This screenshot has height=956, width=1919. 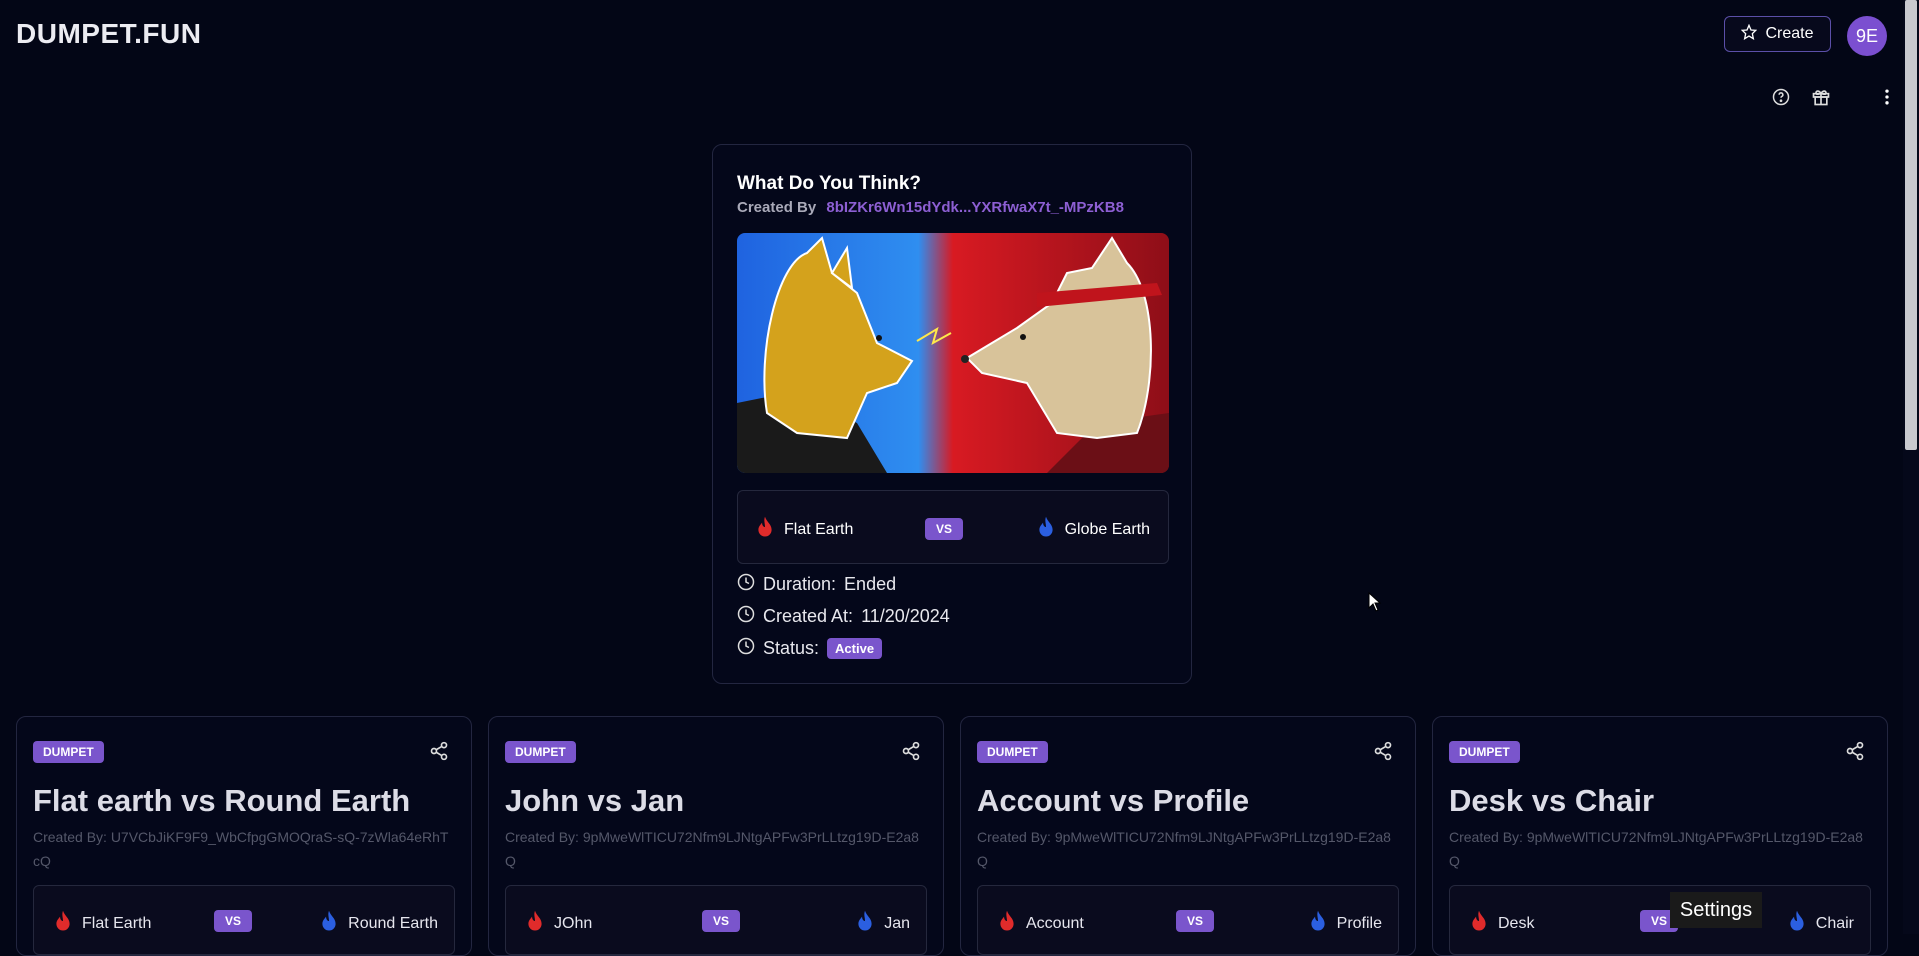 I want to click on top-bar: DUMPET.FUN Create 9E, so click(x=950, y=35).